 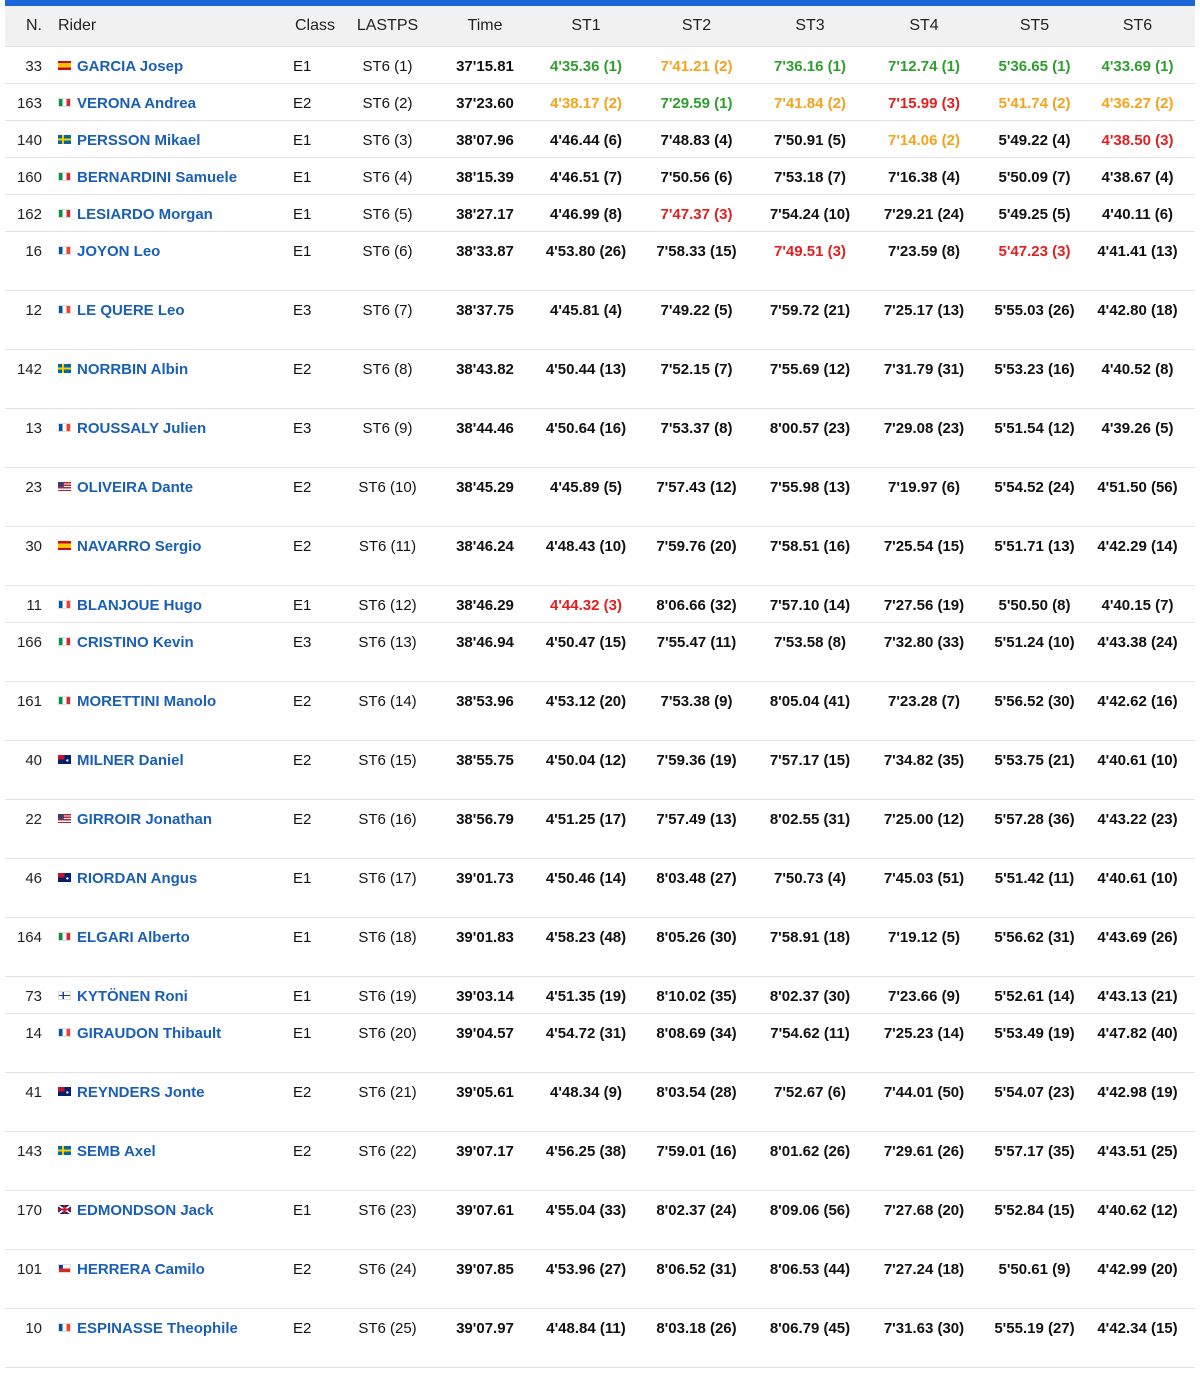 What do you see at coordinates (131, 310) in the screenshot?
I see `rider-name-link: LE QUERE Leo` at bounding box center [131, 310].